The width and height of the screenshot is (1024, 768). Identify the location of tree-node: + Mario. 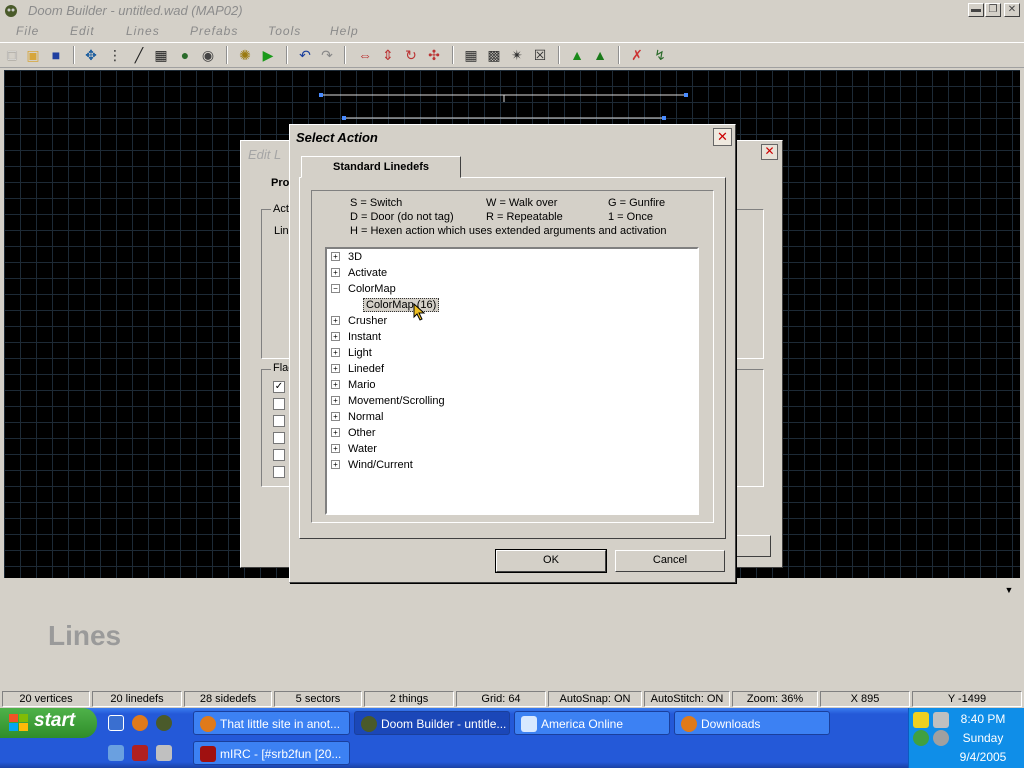
(353, 385).